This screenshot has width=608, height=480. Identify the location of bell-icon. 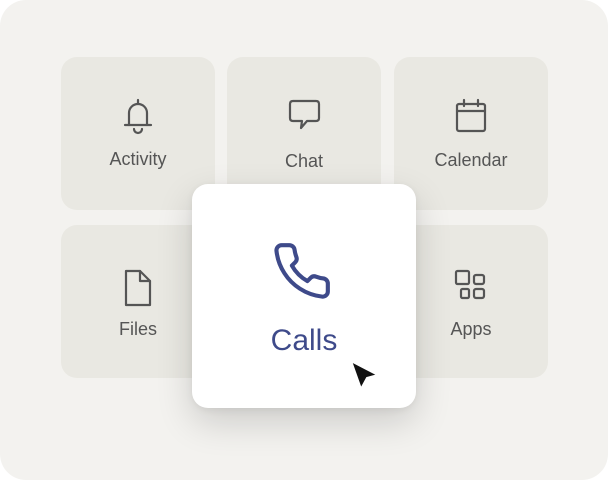
(138, 116).